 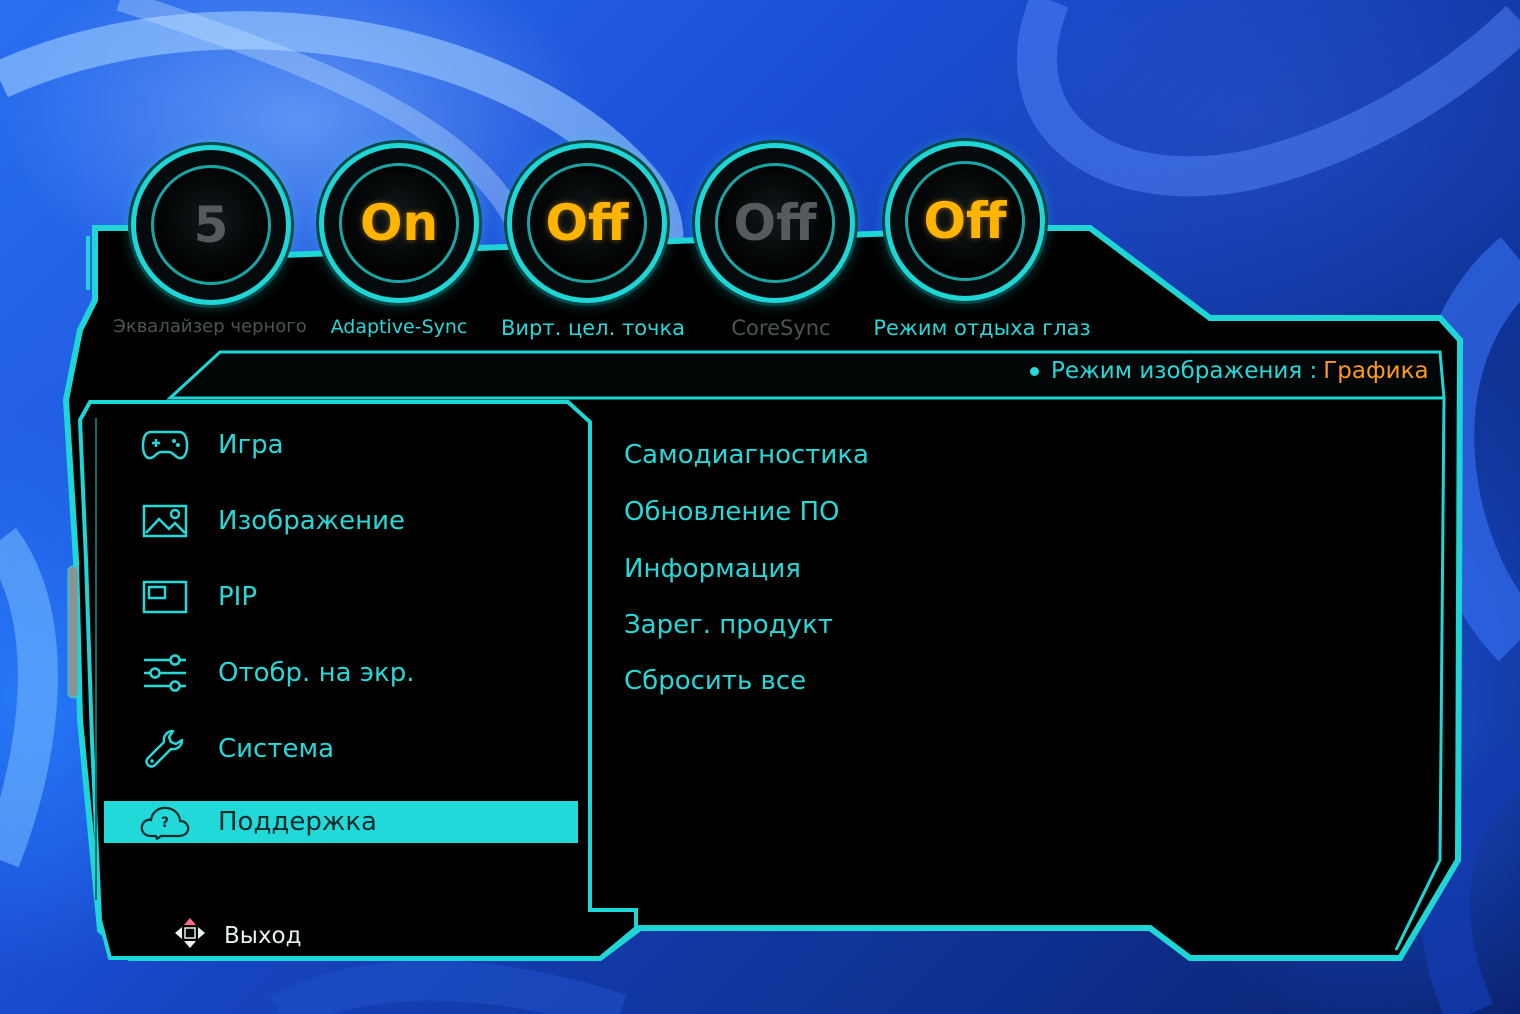 I want to click on menu-item-picture: Изображение, so click(x=341, y=521).